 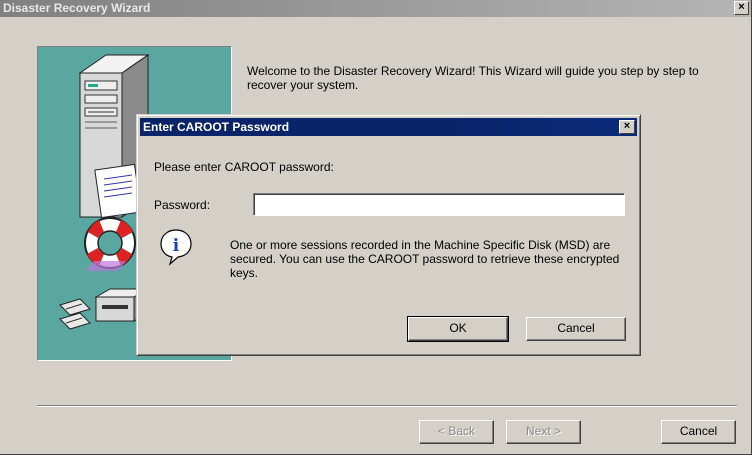 I want to click on wizard-cancel-label: Cancel, so click(x=698, y=431).